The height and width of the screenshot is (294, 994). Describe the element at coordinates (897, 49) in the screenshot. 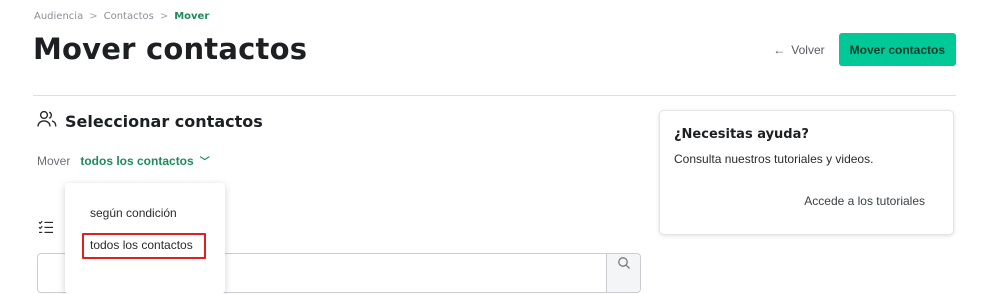

I see `move-contacts-button: Mover contactos` at that location.